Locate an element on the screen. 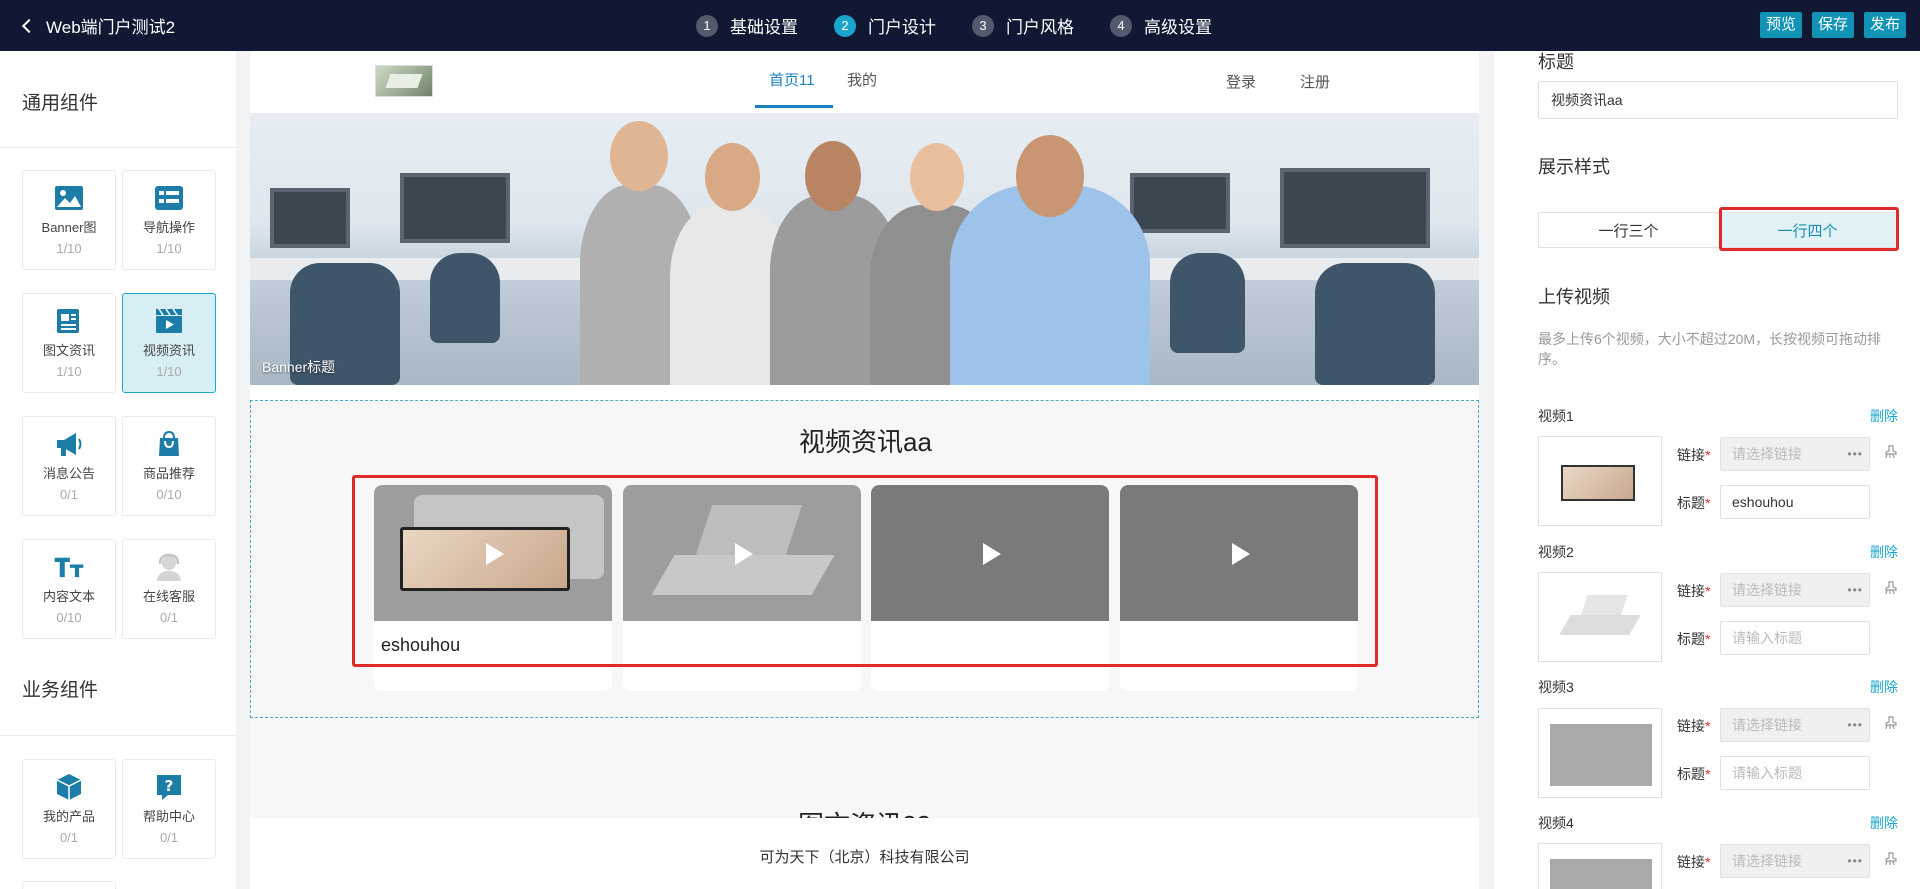  component-name: 帮助中心 is located at coordinates (168, 816).